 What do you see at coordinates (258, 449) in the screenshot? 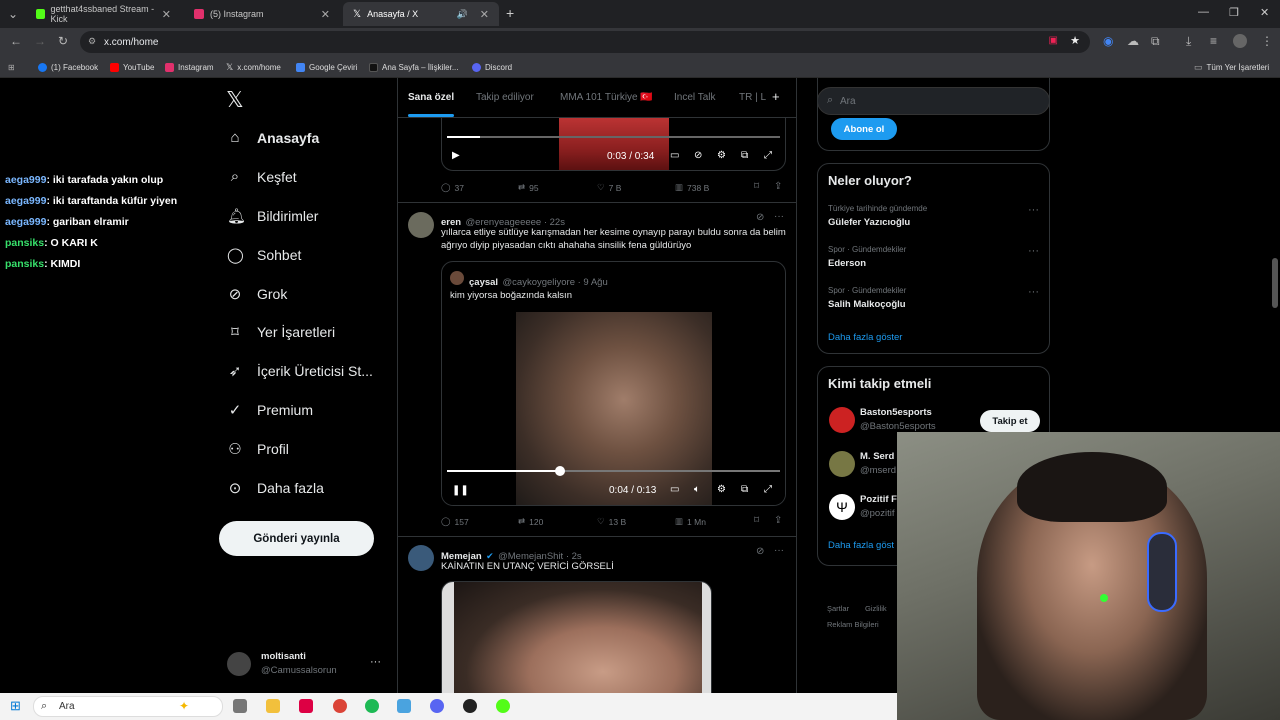
I see `nav-profile: ⚇ Profil` at bounding box center [258, 449].